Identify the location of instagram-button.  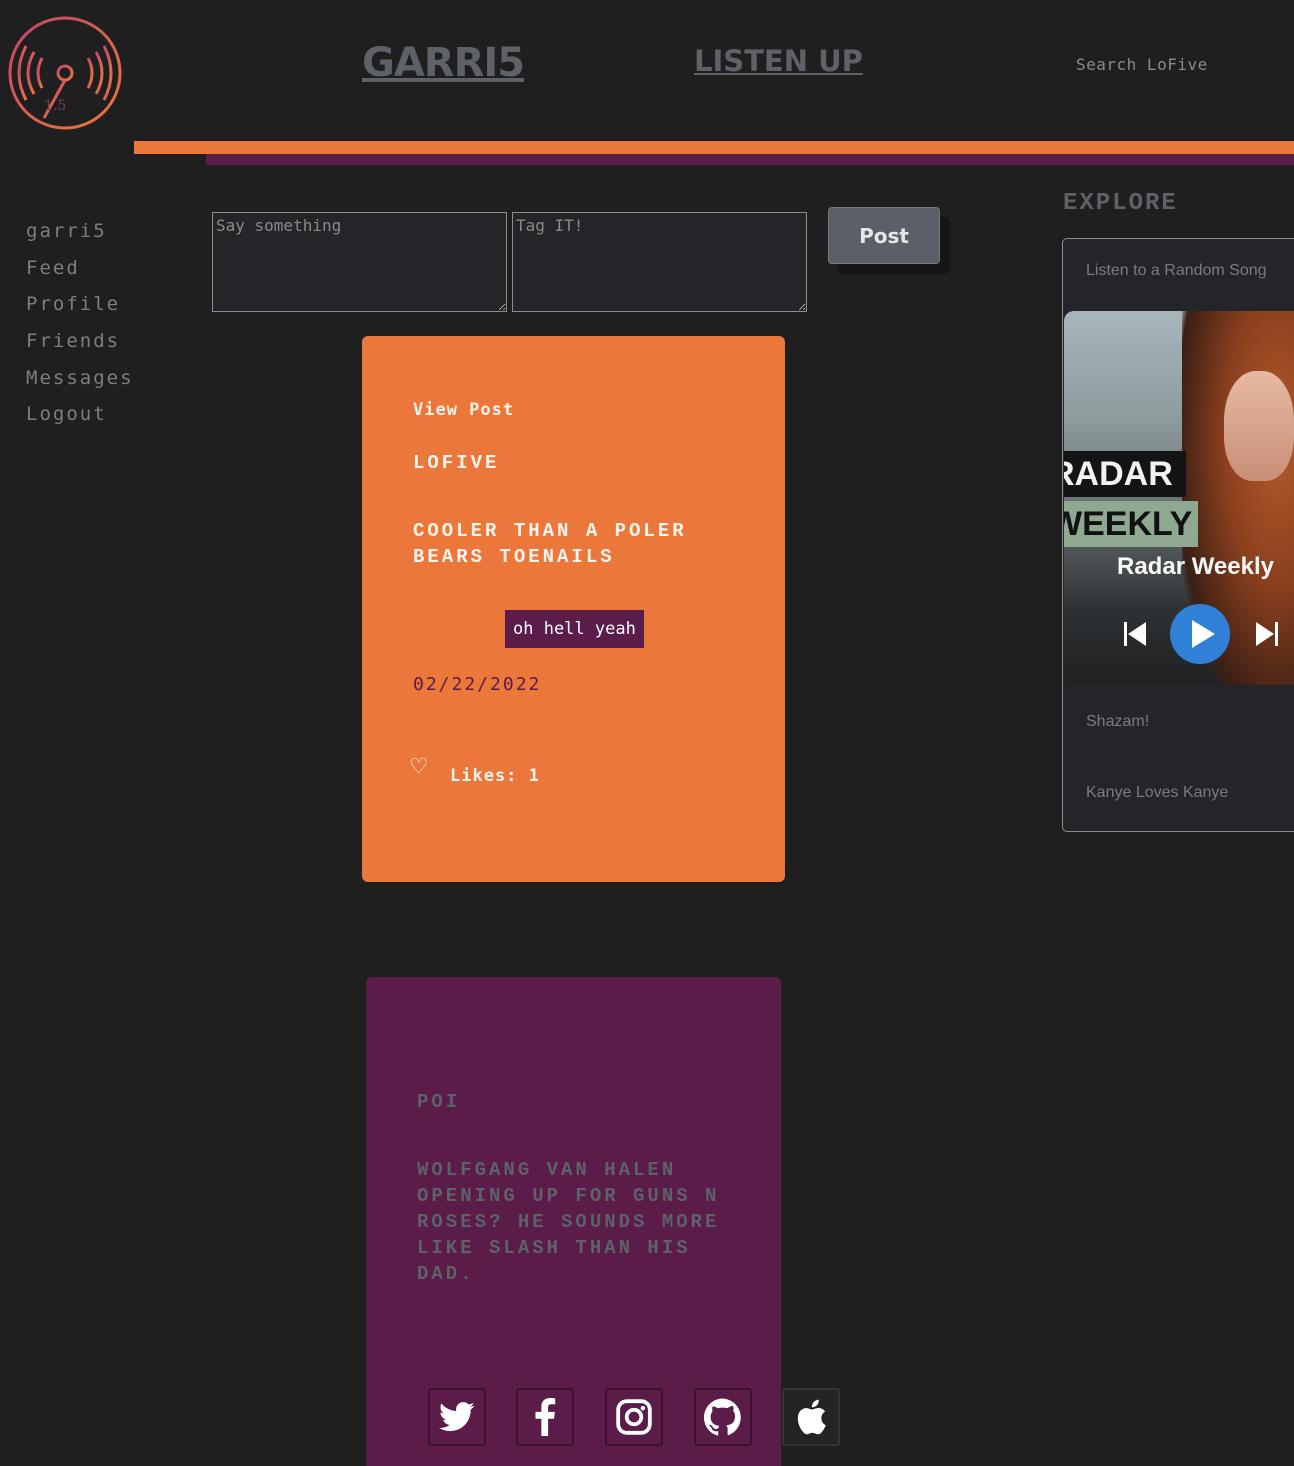
(634, 1417).